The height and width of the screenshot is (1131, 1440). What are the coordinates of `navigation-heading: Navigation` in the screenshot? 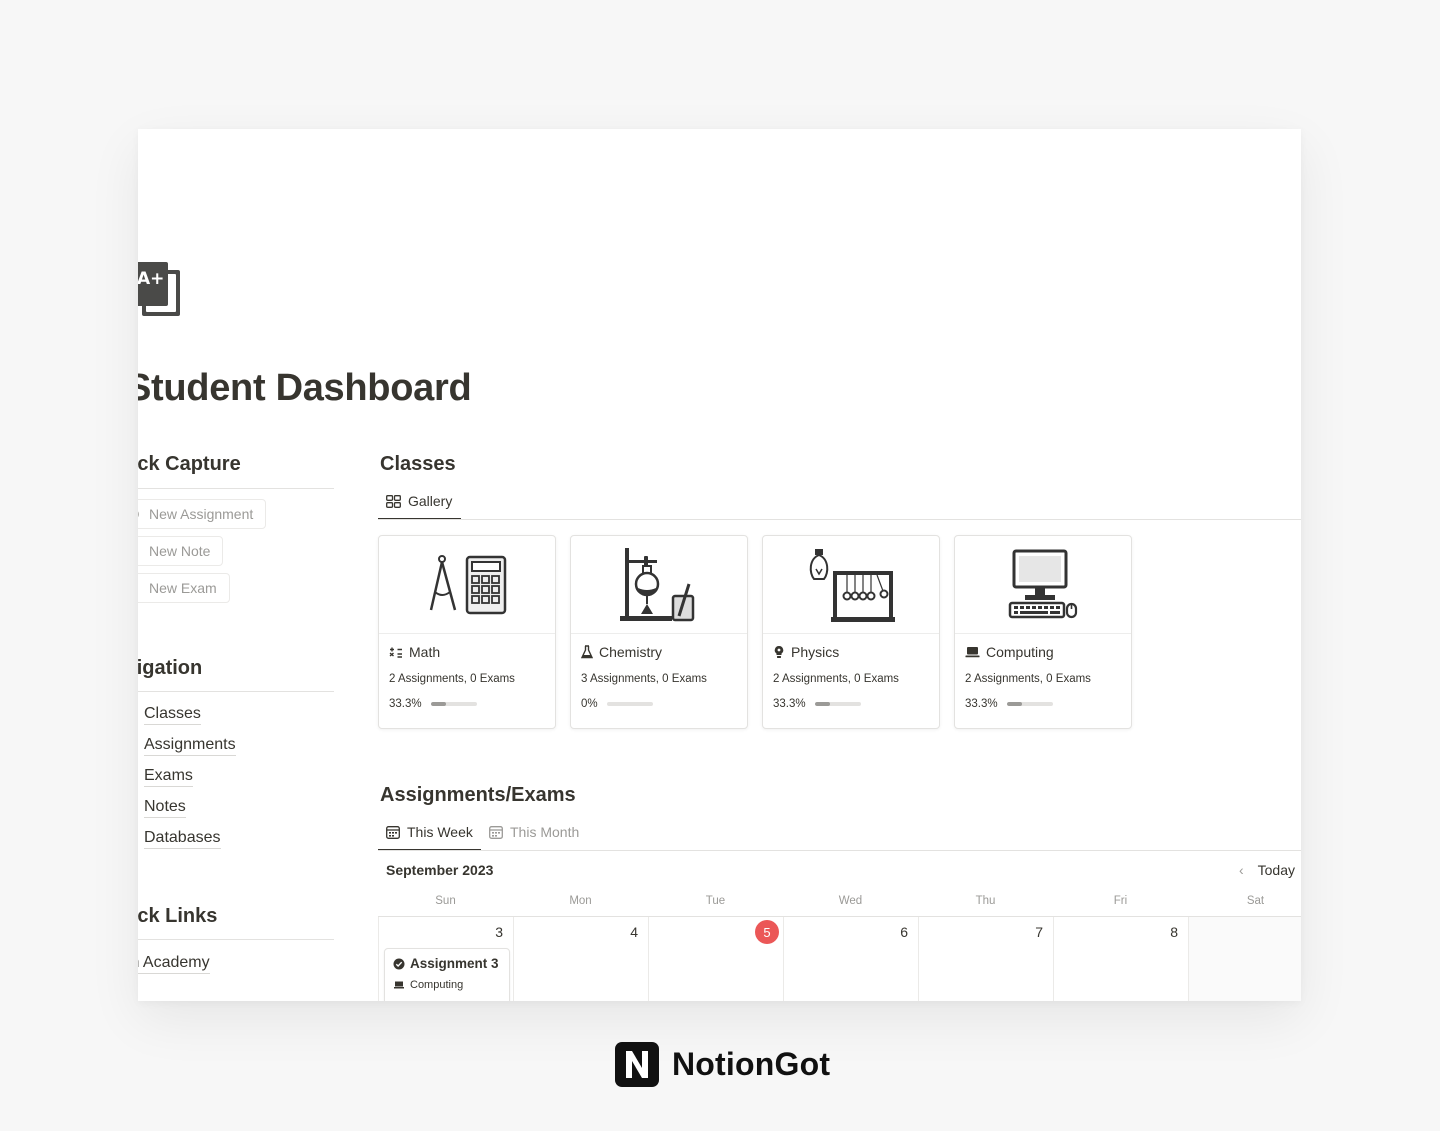 It's located at (170, 668).